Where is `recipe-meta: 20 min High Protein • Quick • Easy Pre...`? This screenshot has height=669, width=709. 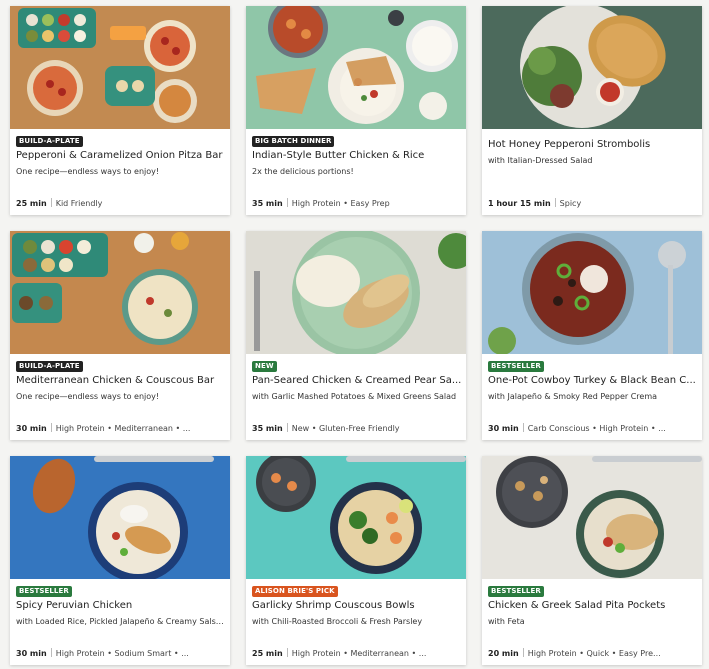
recipe-meta: 20 min High Protein • Quick • Easy Pre... is located at coordinates (593, 653).